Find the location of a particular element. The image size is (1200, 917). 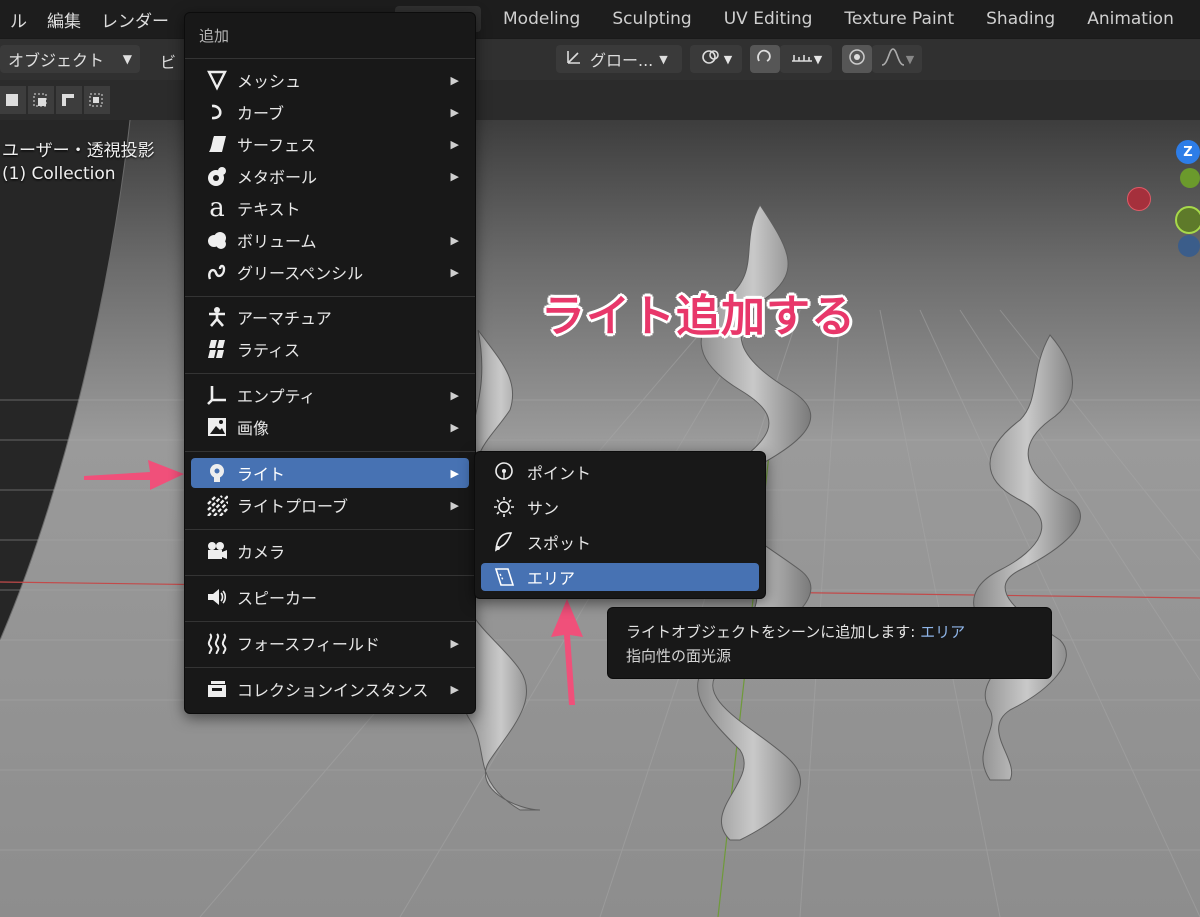

menu-item-label: 画像 is located at coordinates (253, 428).